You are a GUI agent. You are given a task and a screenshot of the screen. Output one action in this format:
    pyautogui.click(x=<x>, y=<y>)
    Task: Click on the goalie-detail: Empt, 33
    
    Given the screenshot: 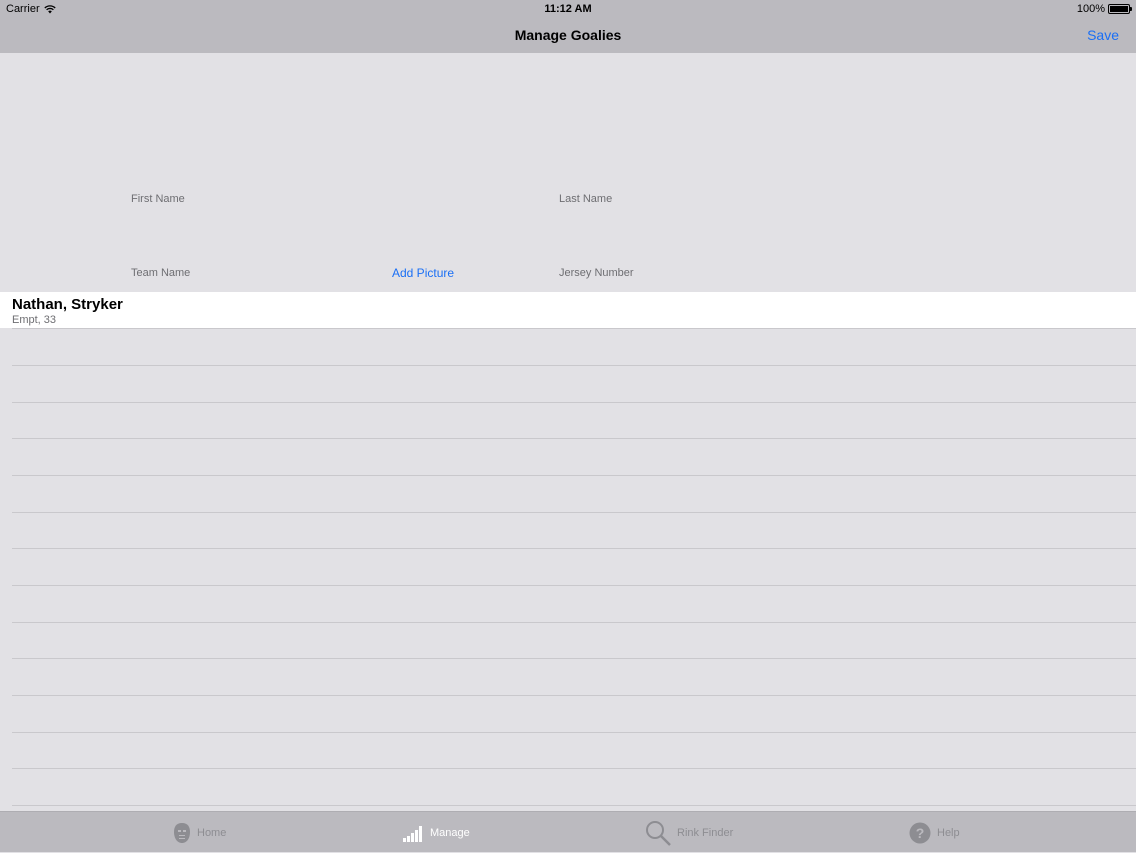 What is the action you would take?
    pyautogui.click(x=34, y=320)
    